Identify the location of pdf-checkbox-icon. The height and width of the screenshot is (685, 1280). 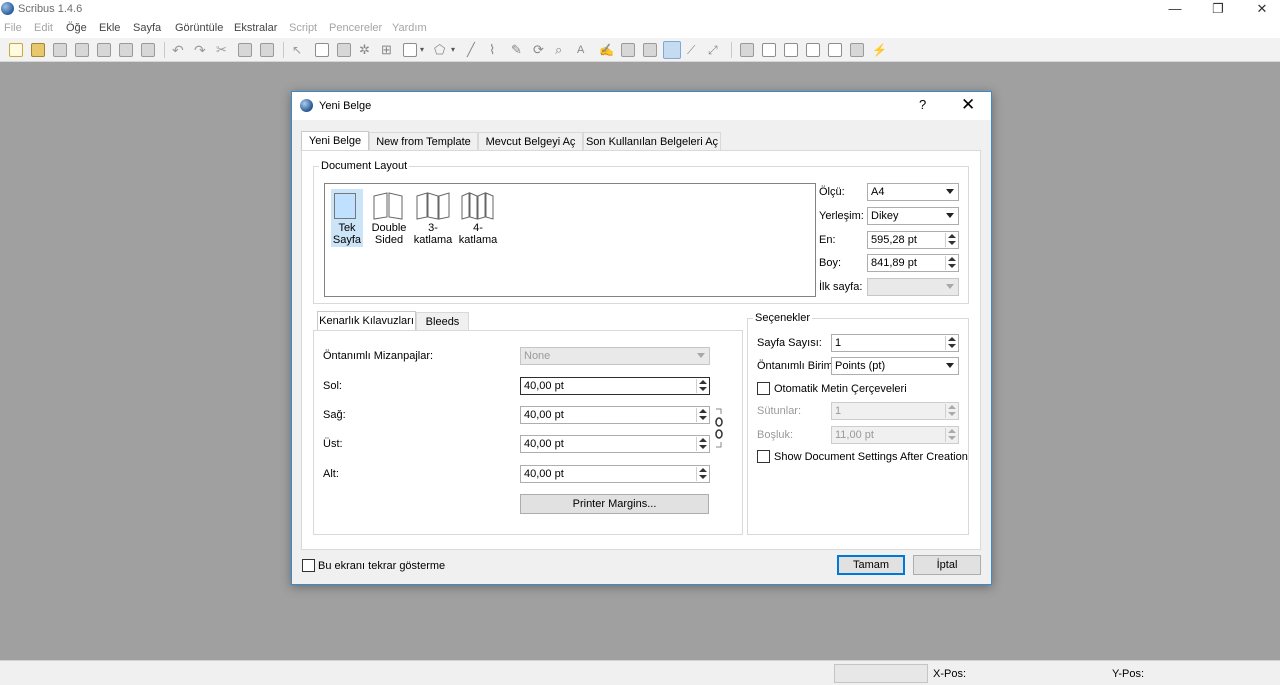
(791, 50).